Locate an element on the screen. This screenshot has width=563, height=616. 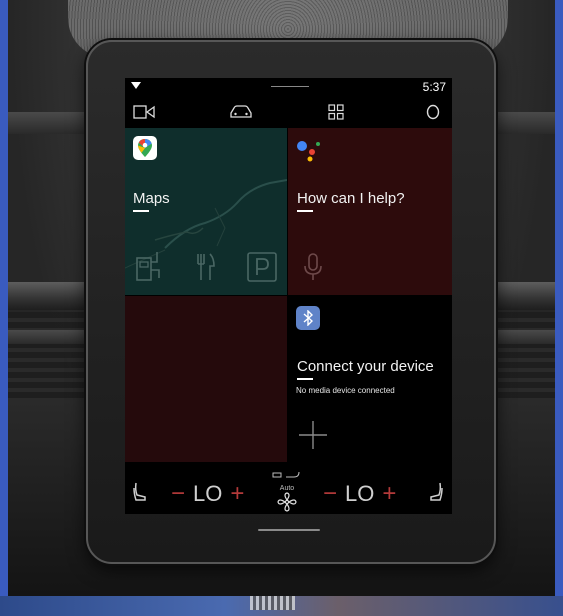
driver-temp-value: LO is located at coordinates (208, 493).